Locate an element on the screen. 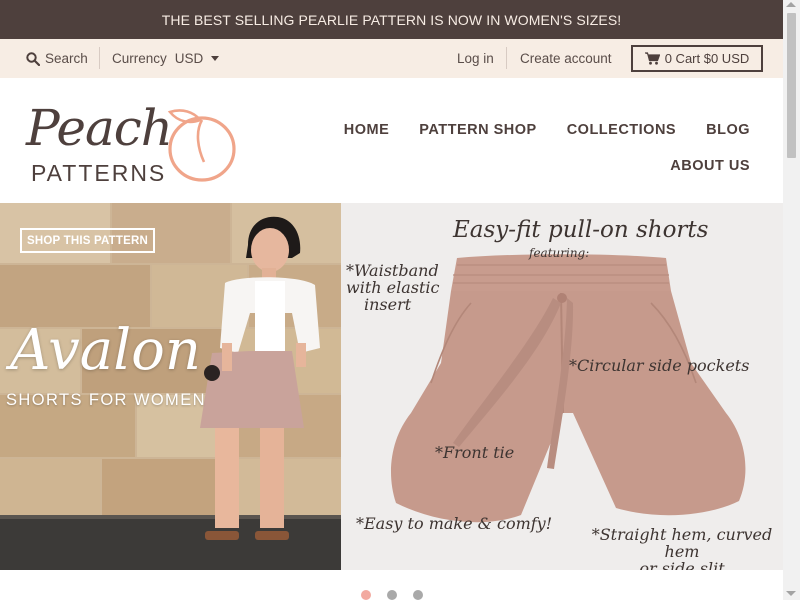 This screenshot has height=600, width=800. search-label: Search is located at coordinates (66, 58).